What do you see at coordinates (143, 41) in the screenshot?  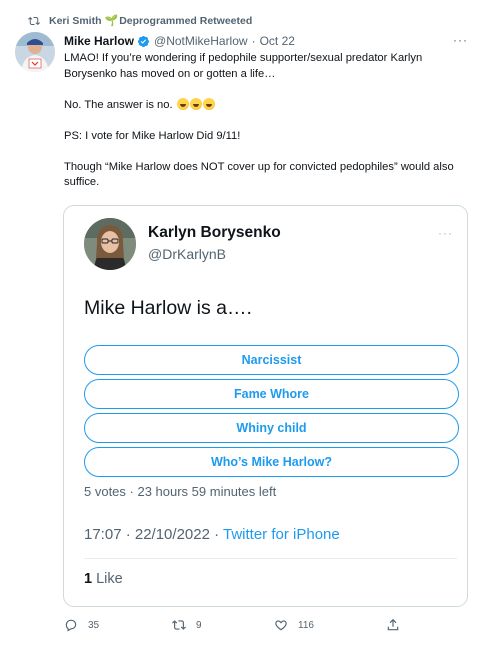 I see `verified-badge-icon` at bounding box center [143, 41].